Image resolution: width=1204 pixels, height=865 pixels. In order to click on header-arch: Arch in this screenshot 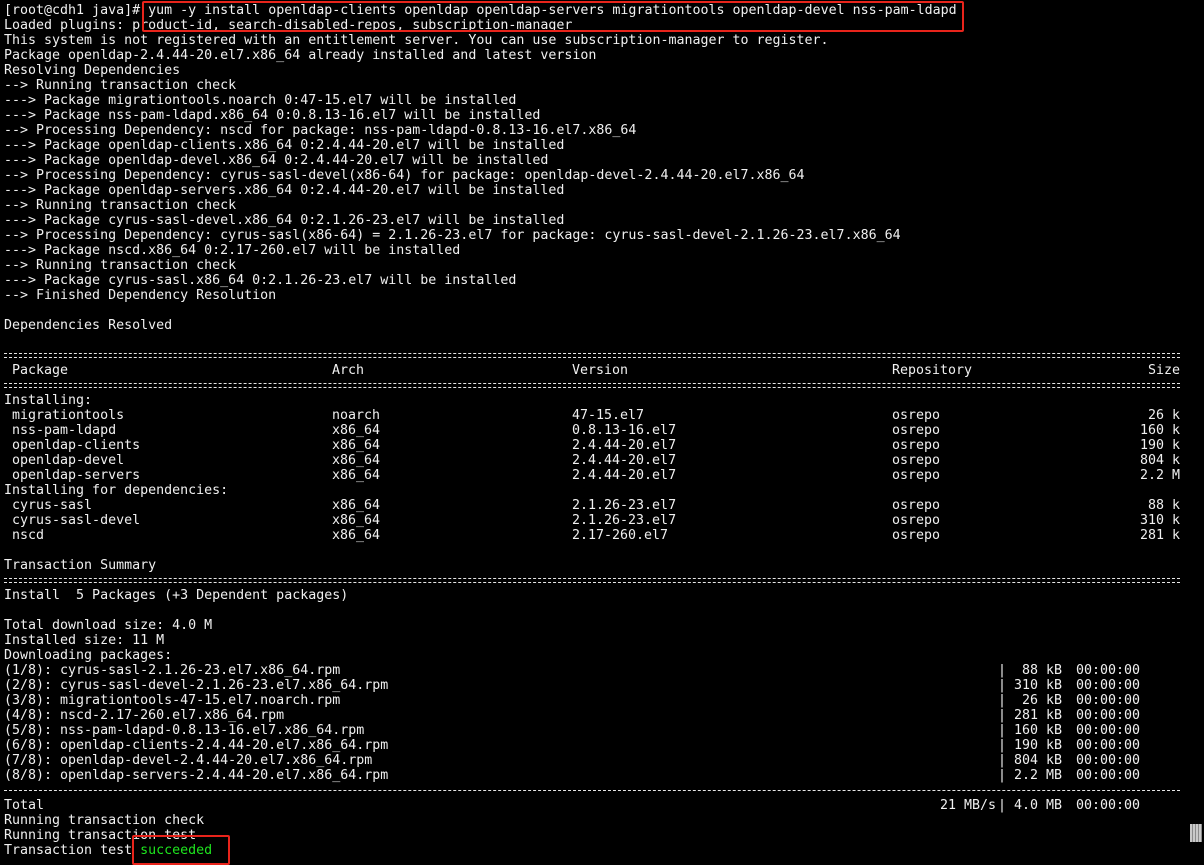, I will do `click(348, 370)`.